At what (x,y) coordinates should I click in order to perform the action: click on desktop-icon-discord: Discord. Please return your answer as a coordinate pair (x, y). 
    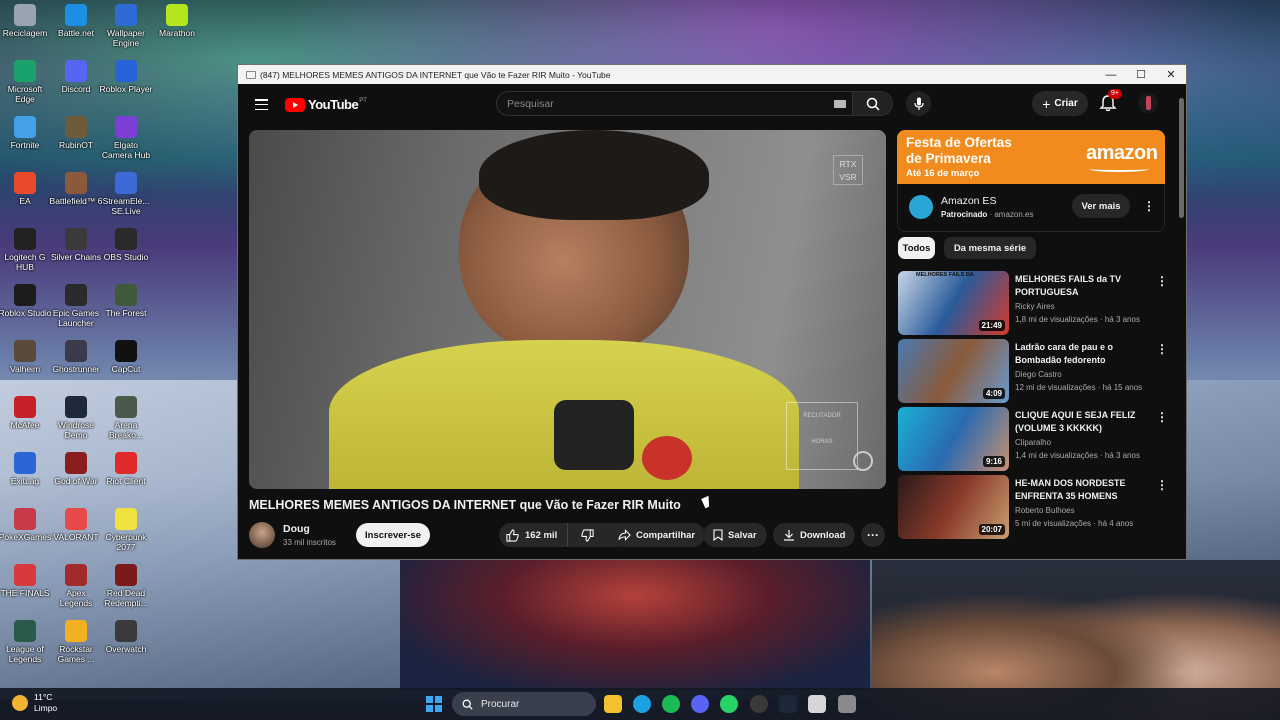
    Looking at the image, I should click on (76, 77).